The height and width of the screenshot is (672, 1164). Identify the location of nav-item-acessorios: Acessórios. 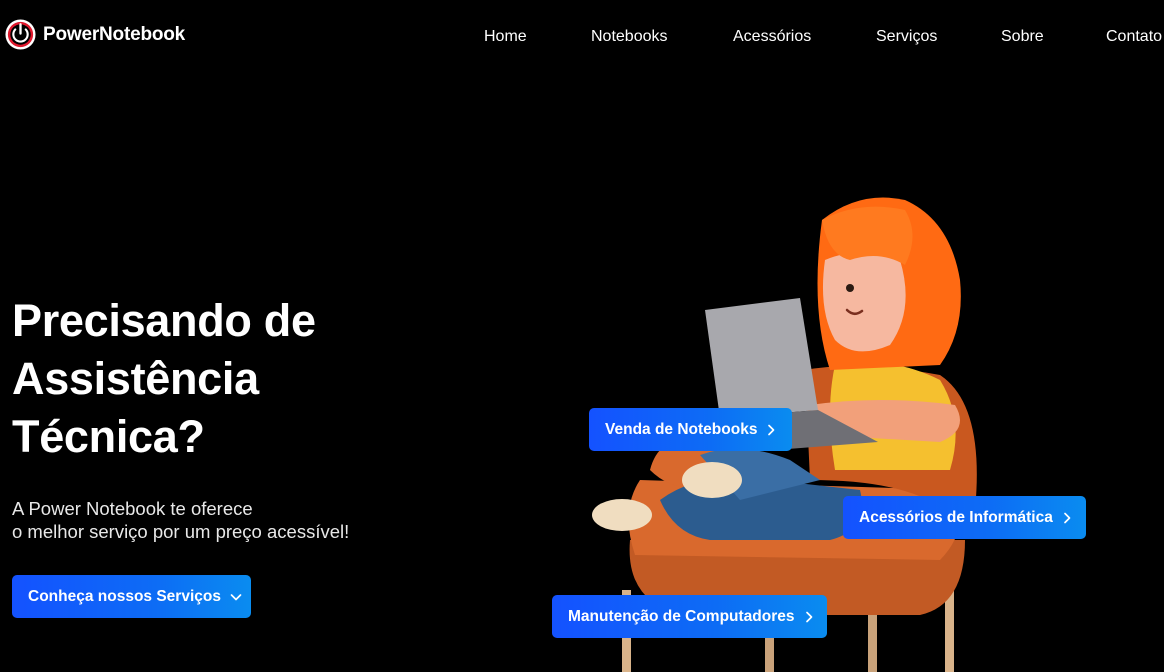
(772, 37).